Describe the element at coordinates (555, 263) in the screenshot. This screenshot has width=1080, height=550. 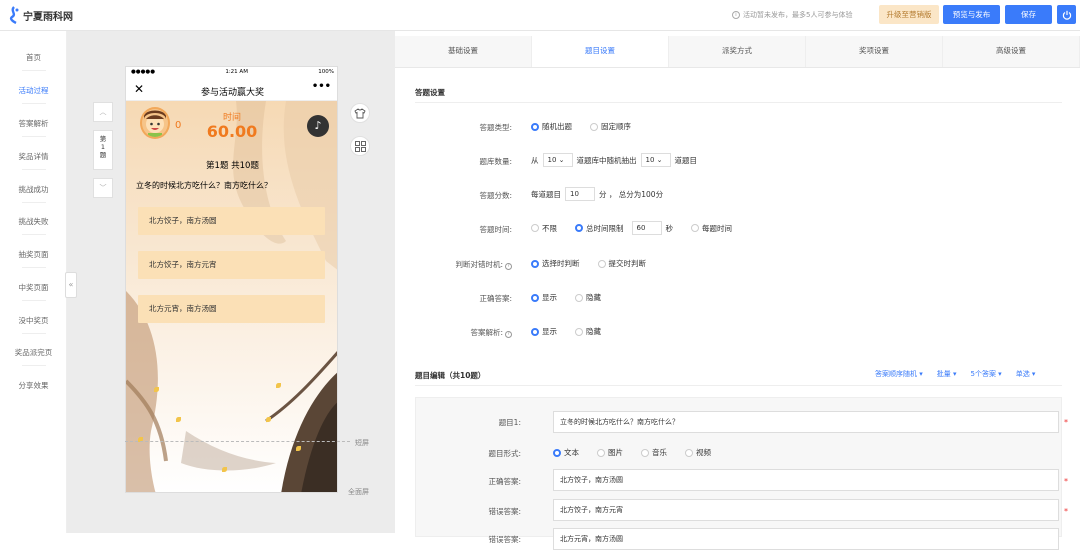
I see `radio-judge-on-select: 选择时判断` at that location.